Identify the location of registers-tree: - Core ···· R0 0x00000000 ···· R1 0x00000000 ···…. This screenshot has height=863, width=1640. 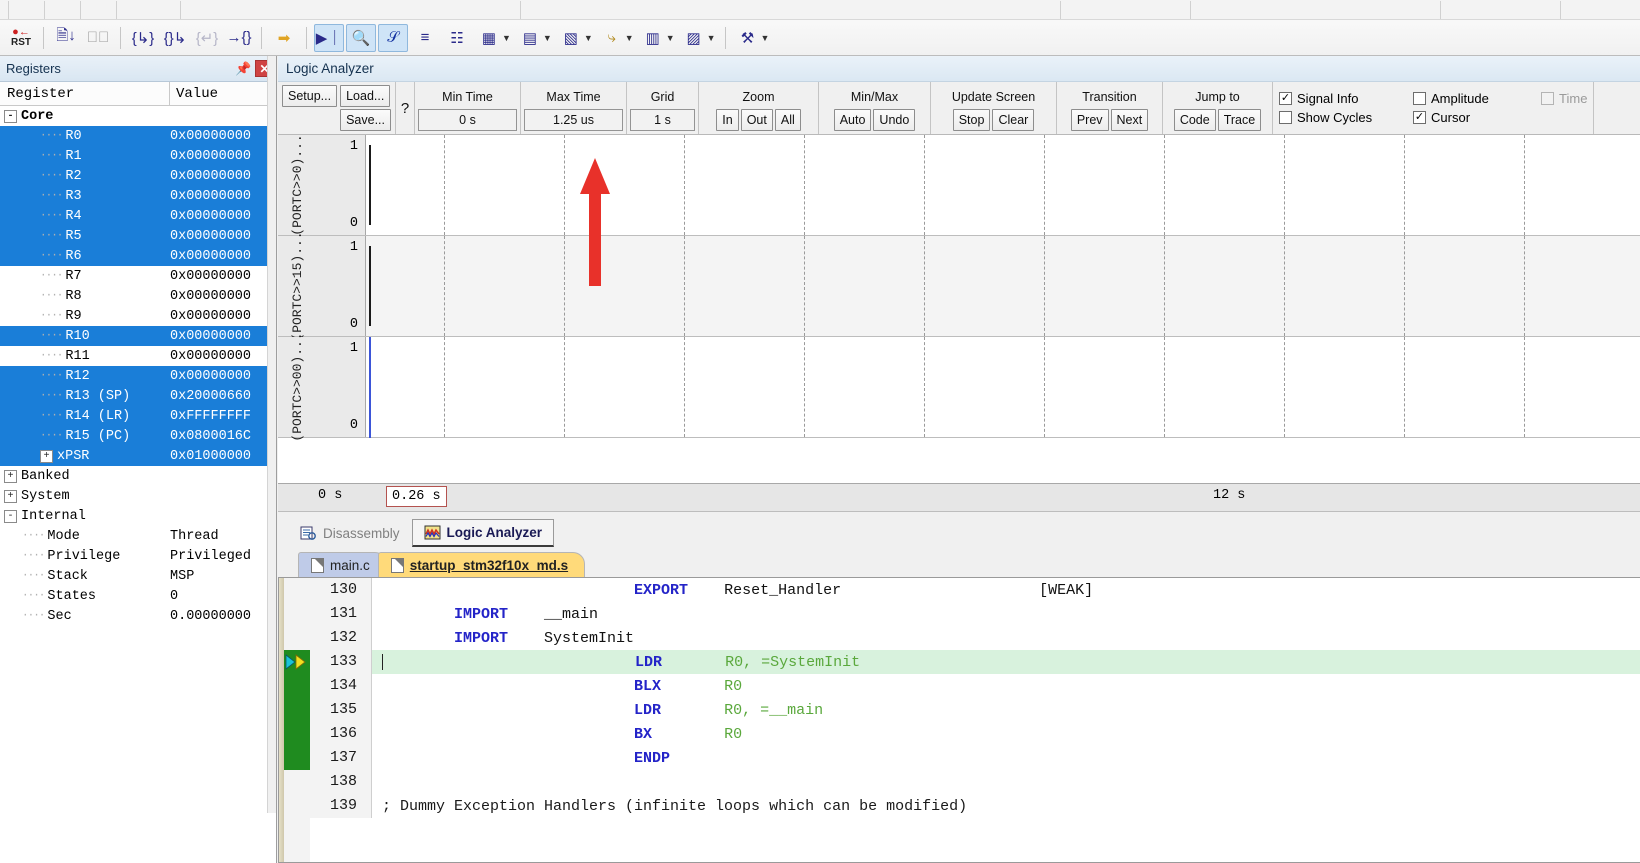
(138, 484).